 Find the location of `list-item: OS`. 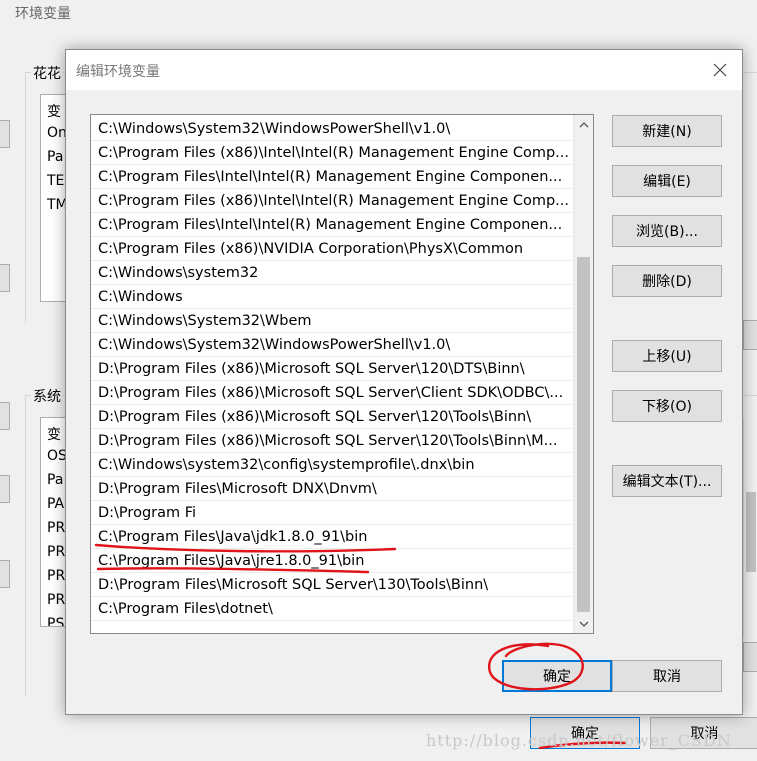

list-item: OS is located at coordinates (57, 456).